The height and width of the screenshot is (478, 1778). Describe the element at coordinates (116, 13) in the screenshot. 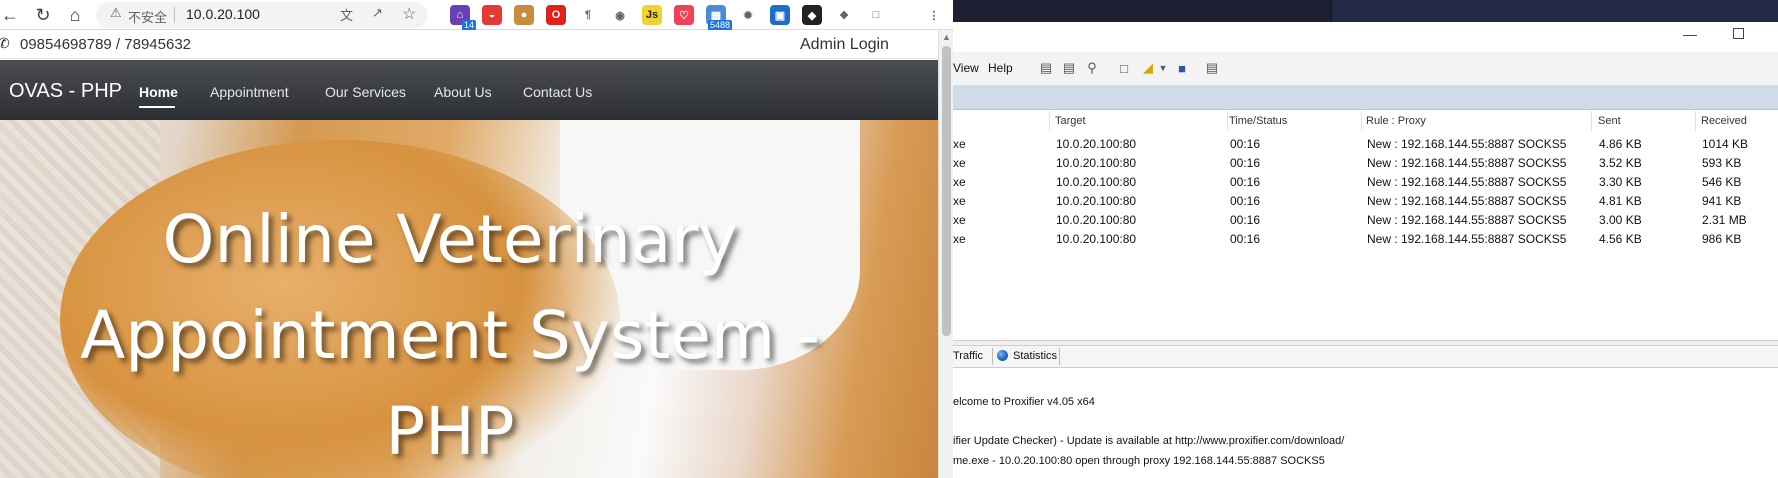

I see `warning-icon: ⚠` at that location.